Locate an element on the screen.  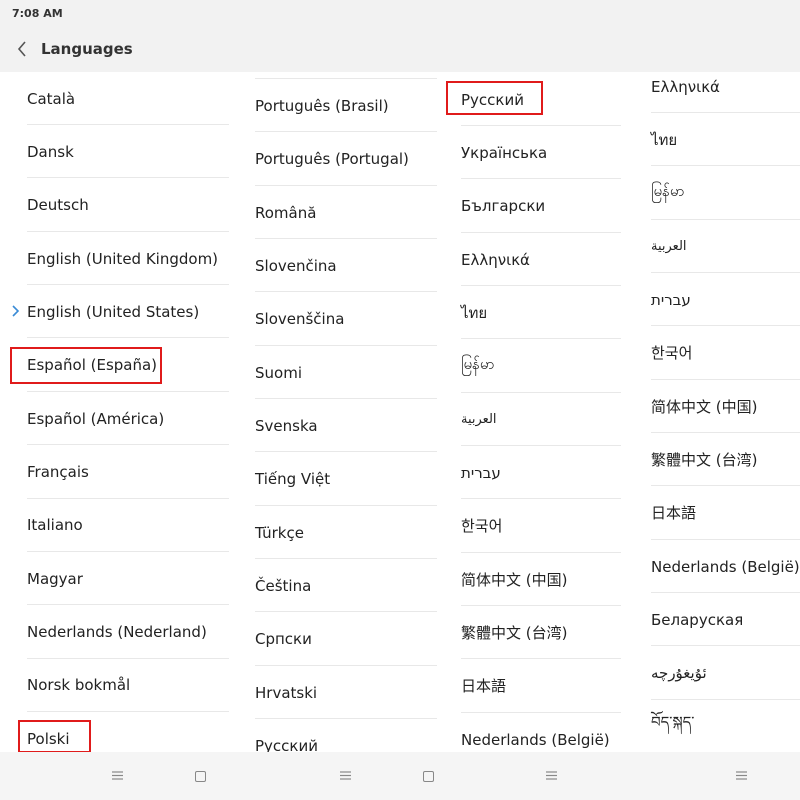
language-label: Čeština is located at coordinates (283, 585).